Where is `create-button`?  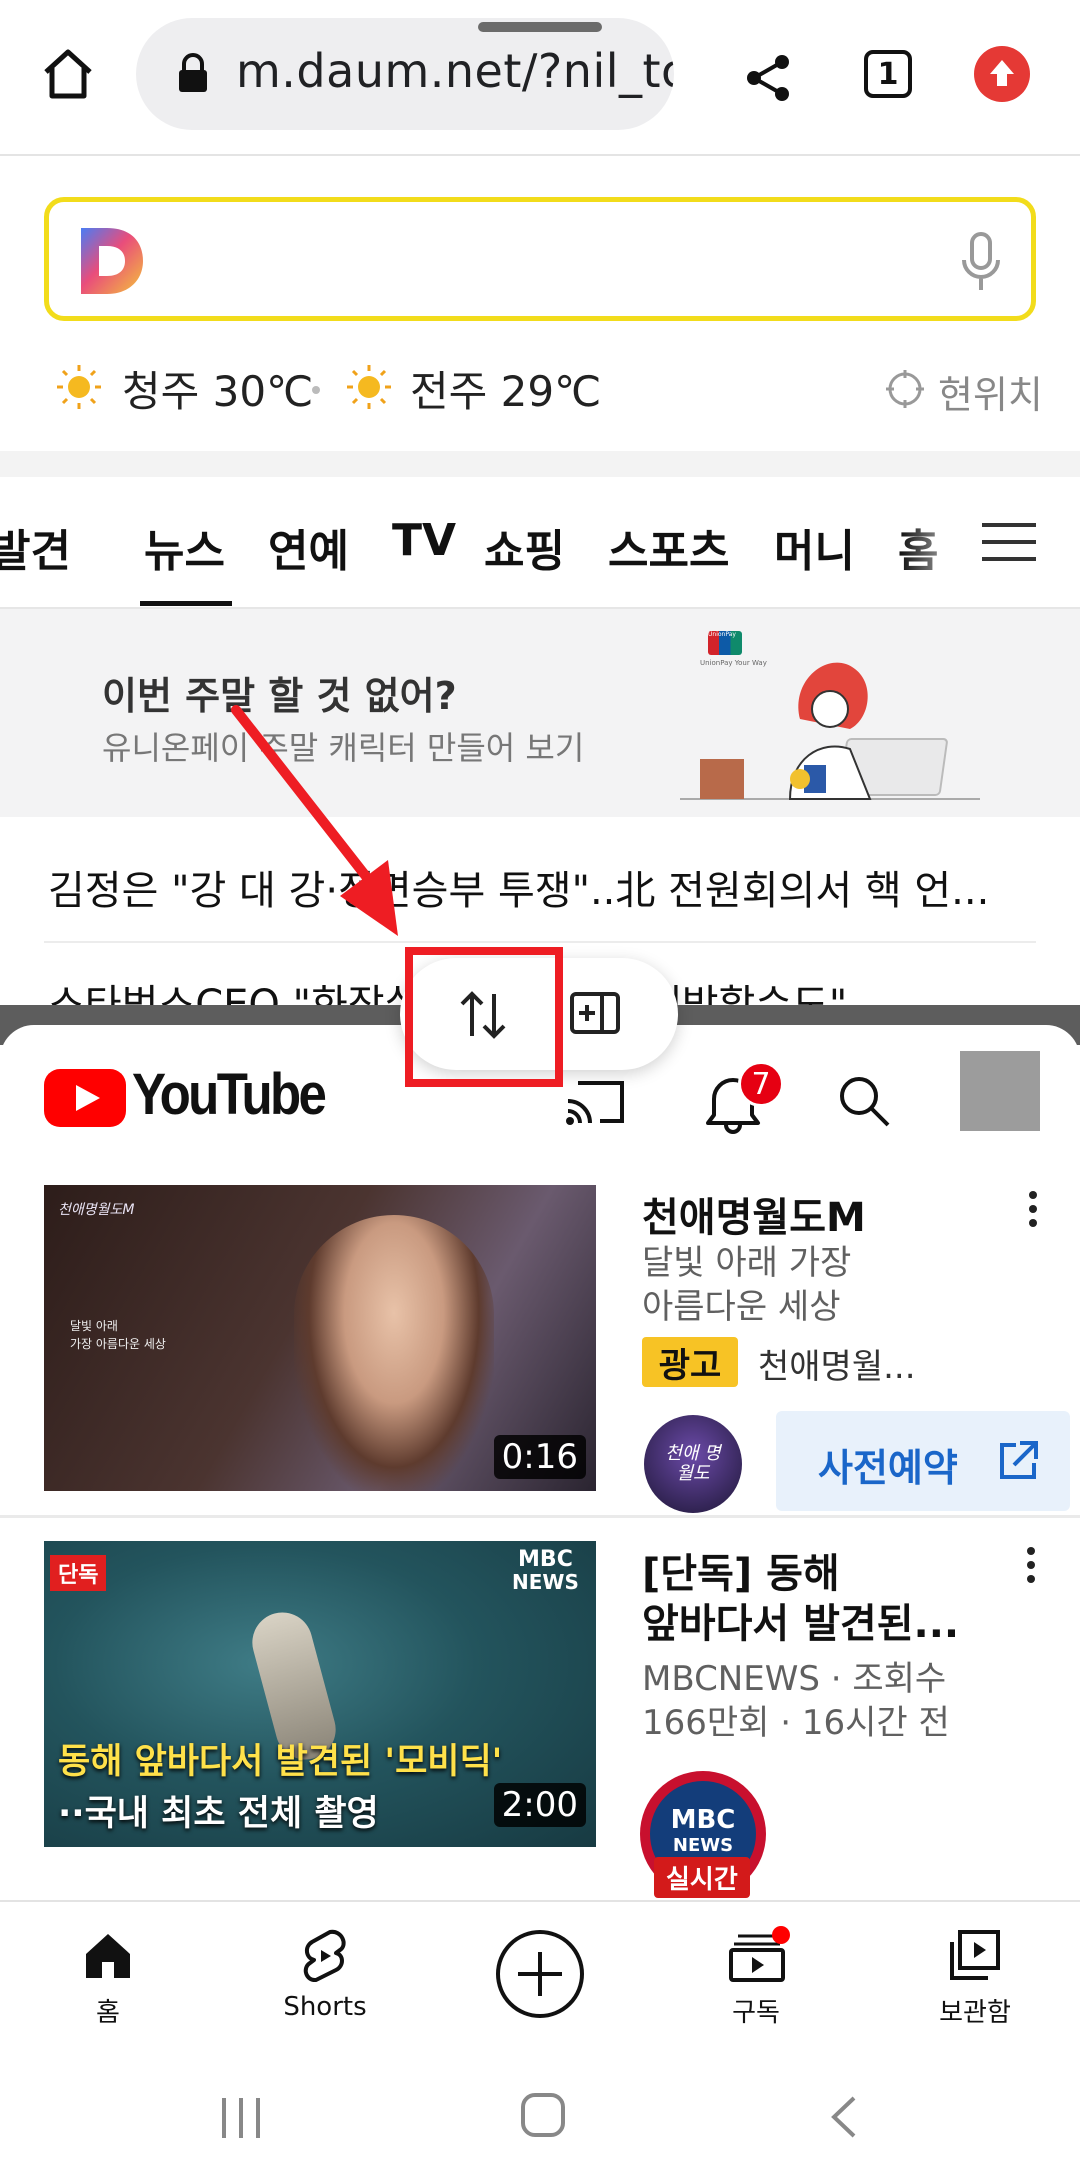 create-button is located at coordinates (540, 1974).